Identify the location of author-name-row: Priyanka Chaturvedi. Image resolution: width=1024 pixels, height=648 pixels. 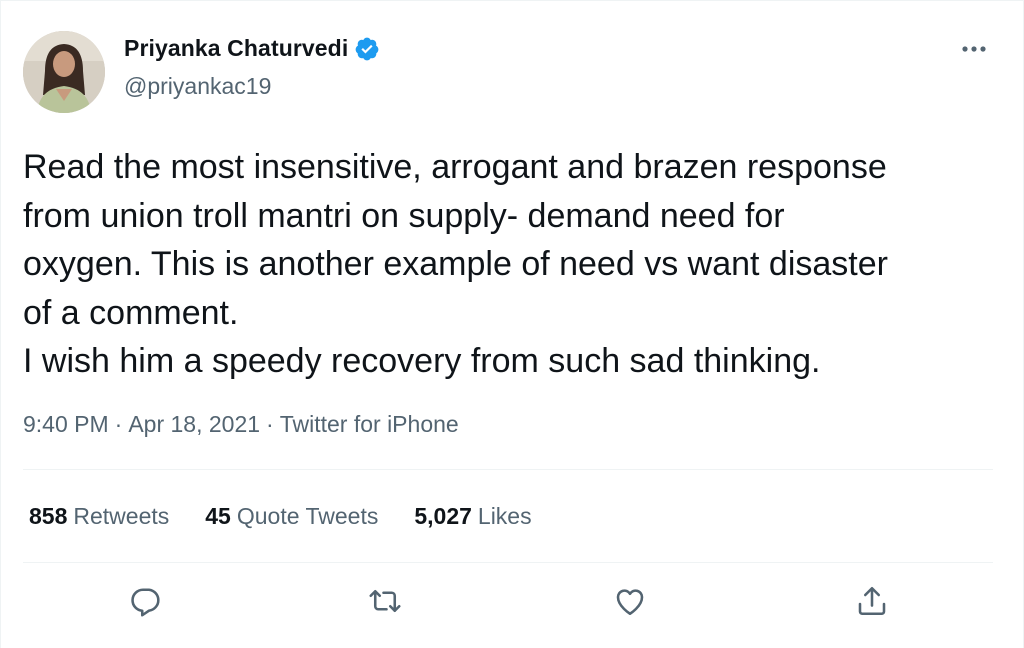
(252, 48).